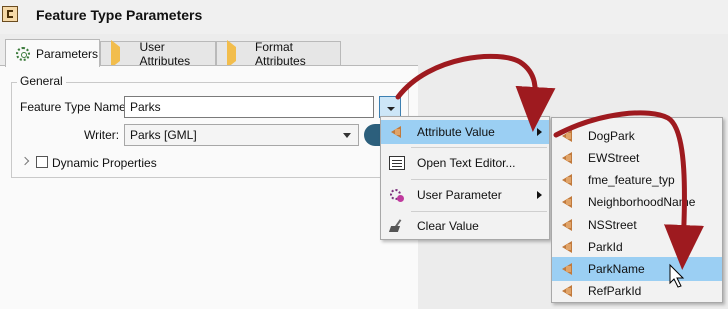 The width and height of the screenshot is (728, 309). What do you see at coordinates (241, 135) in the screenshot?
I see `writer-select: Parks [GML]` at bounding box center [241, 135].